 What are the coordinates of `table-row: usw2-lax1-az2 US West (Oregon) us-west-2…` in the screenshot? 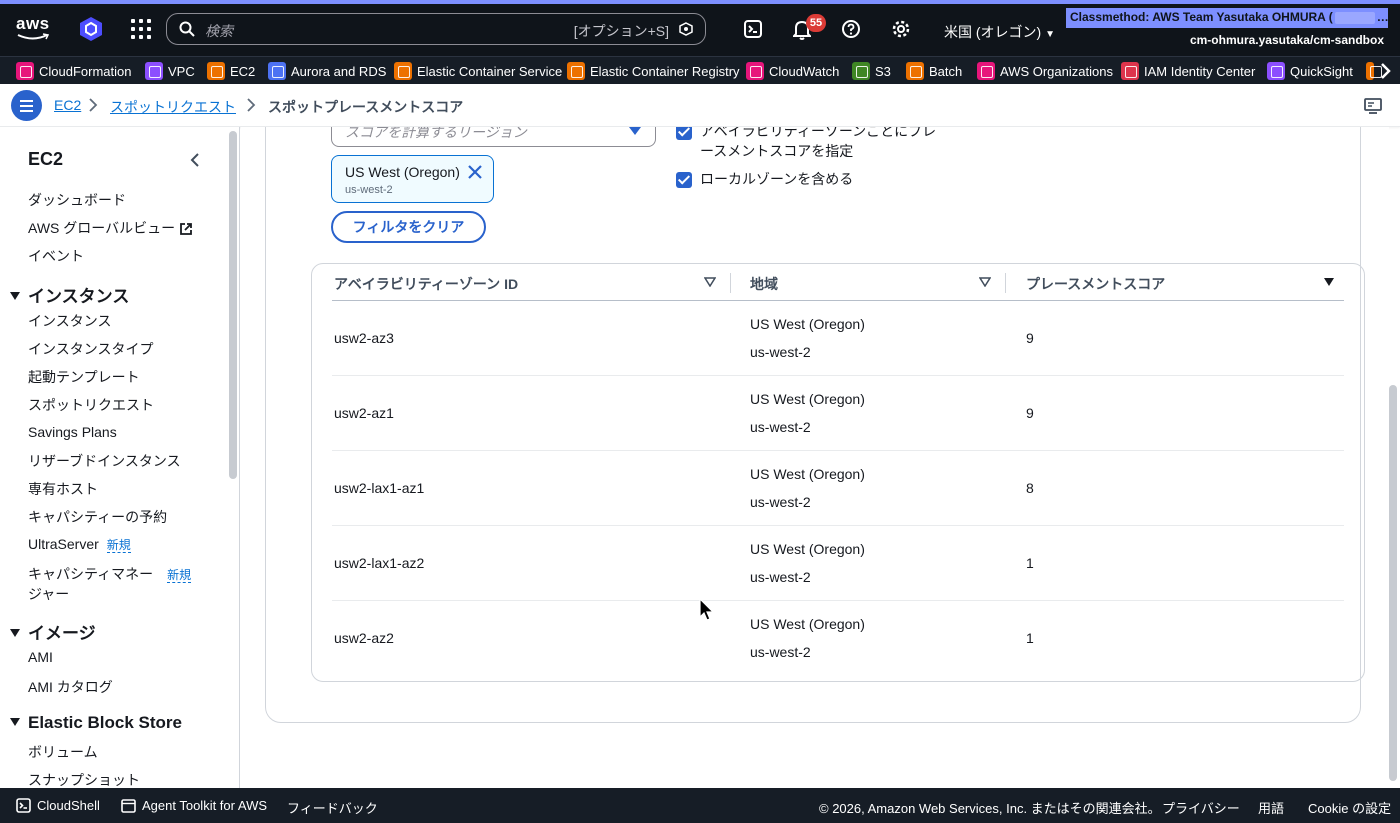 It's located at (838, 563).